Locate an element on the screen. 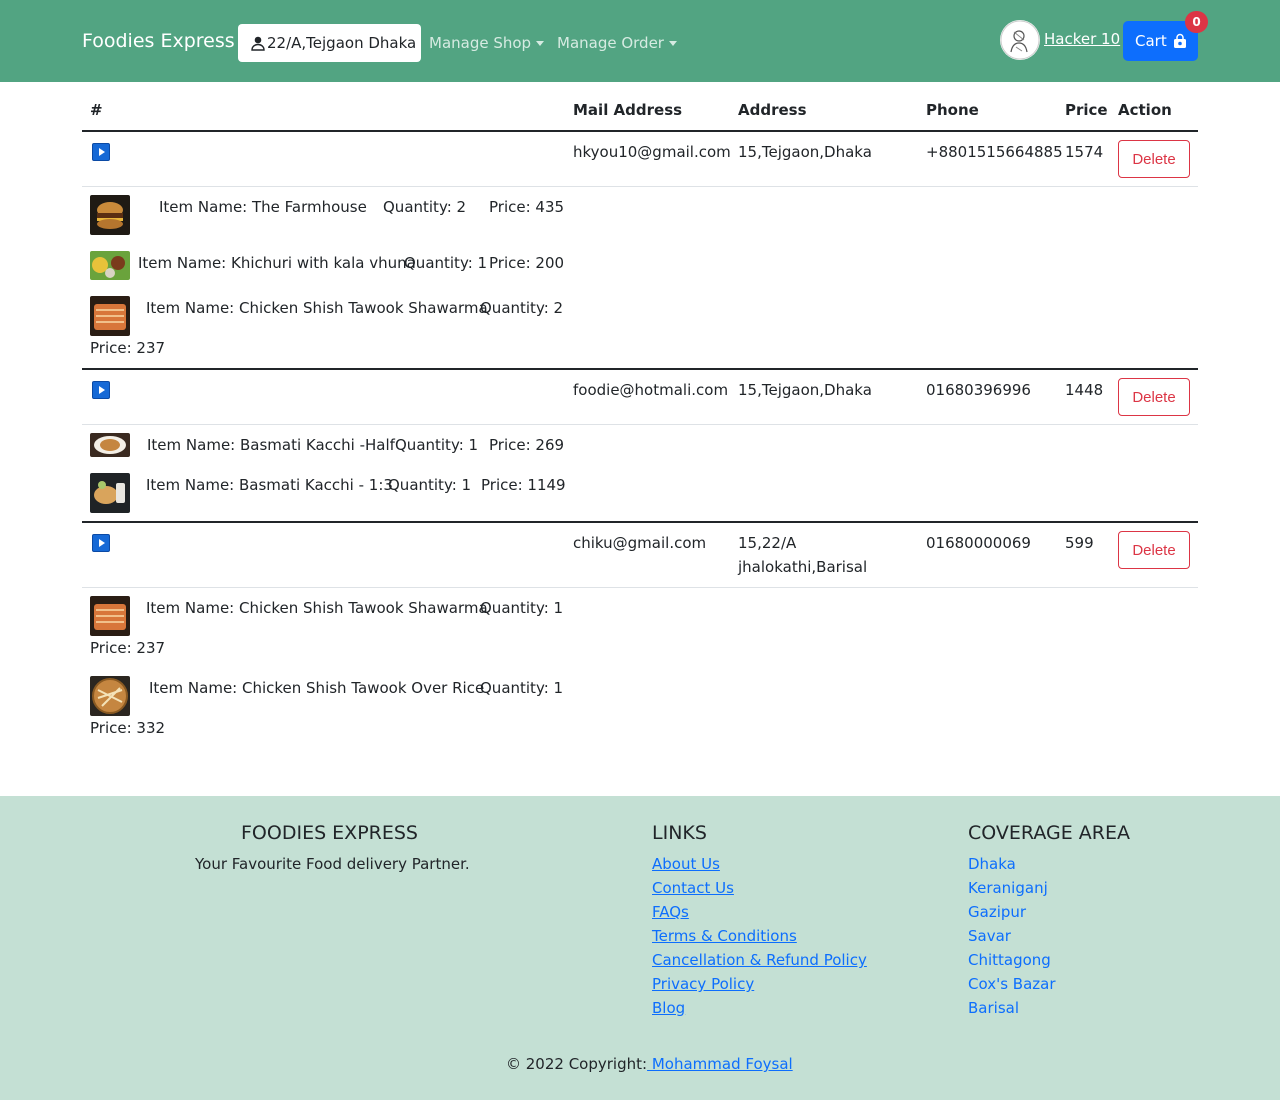 This screenshot has height=1100, width=1280. column-header-index: # is located at coordinates (96, 110).